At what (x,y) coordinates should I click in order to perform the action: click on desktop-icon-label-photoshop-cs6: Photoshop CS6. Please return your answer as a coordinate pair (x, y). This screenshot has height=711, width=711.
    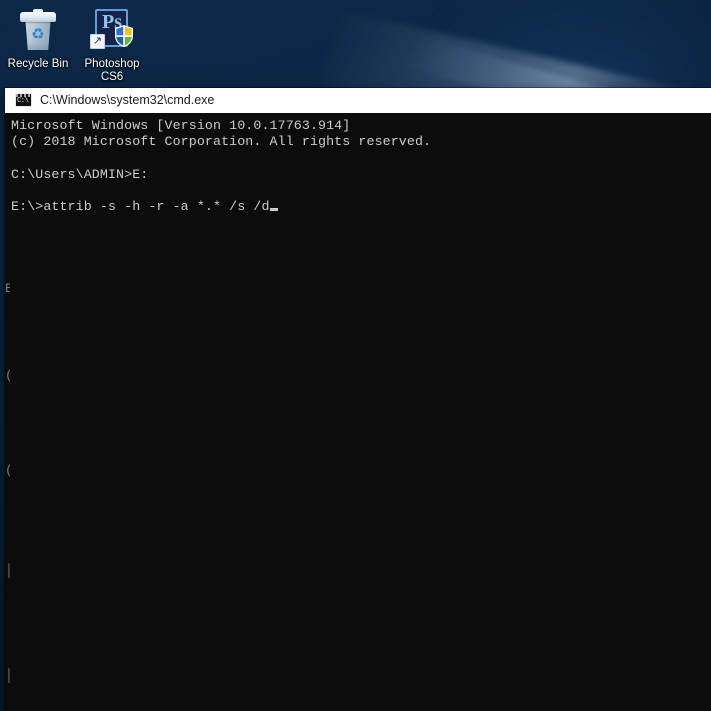
    Looking at the image, I should click on (112, 70).